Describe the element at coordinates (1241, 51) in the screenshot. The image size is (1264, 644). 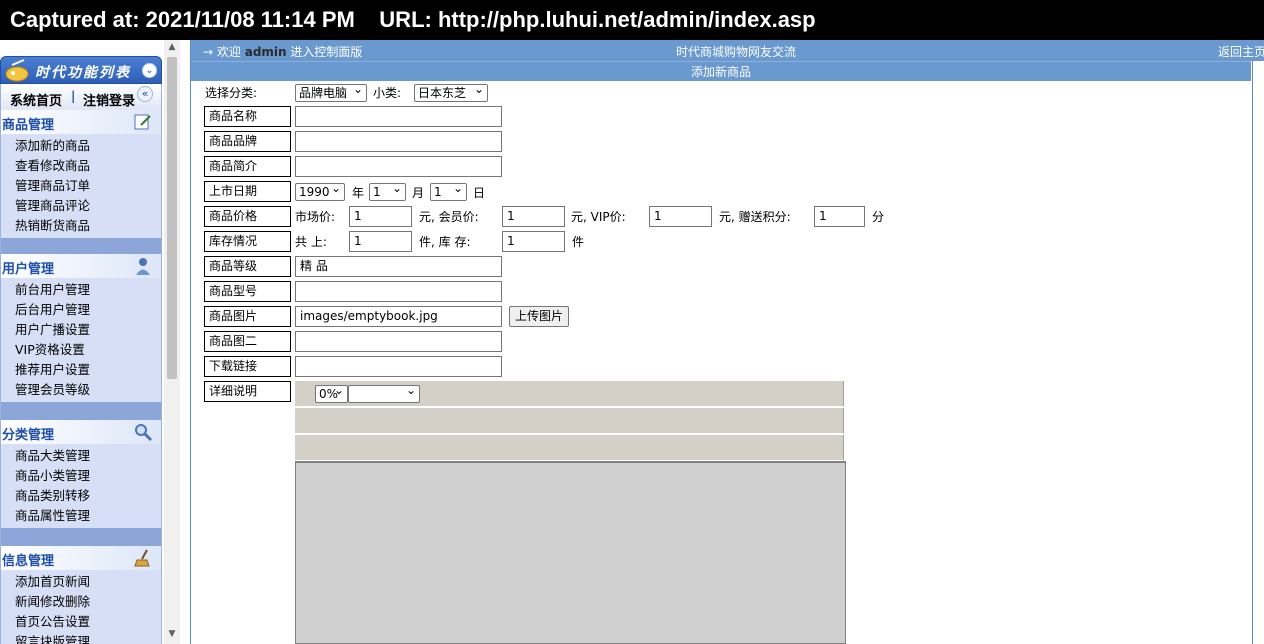
I see `return-home-link: 返回主页` at that location.